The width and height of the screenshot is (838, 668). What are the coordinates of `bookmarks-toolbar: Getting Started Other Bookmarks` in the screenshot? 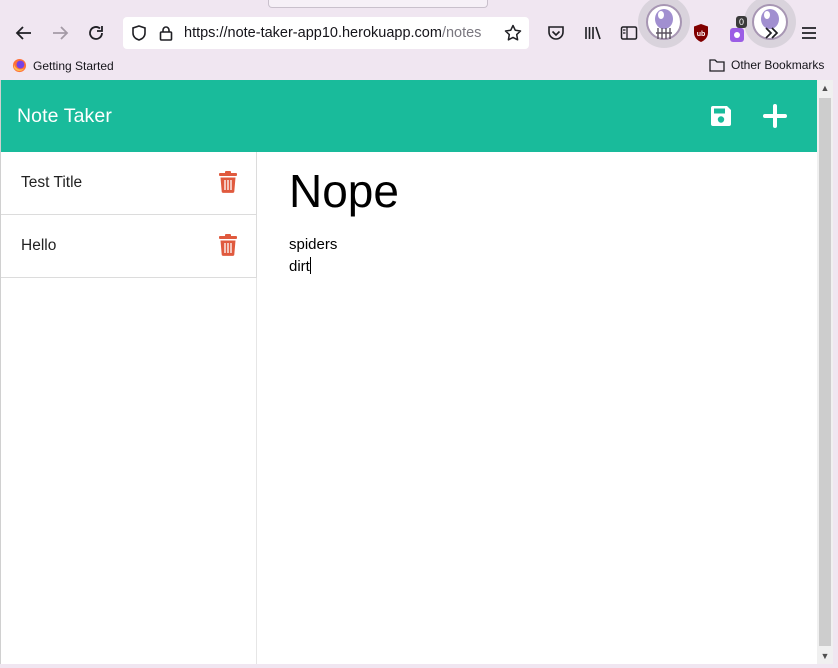 It's located at (419, 67).